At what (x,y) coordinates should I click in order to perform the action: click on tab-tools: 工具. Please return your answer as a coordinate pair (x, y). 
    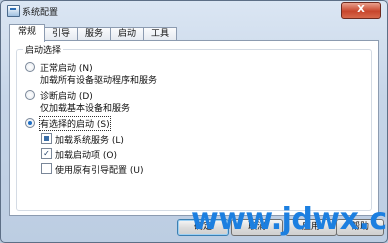
    Looking at the image, I should click on (160, 34).